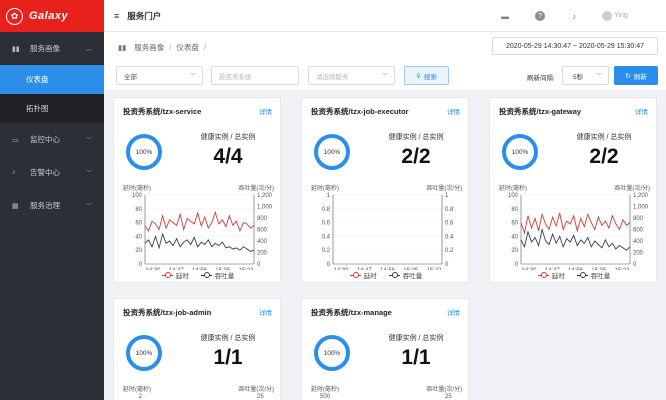 The height and width of the screenshot is (400, 666). What do you see at coordinates (52, 48) in the screenshot?
I see `sidebar-item-service-profile: ▮▮ 服务画像 ︿` at bounding box center [52, 48].